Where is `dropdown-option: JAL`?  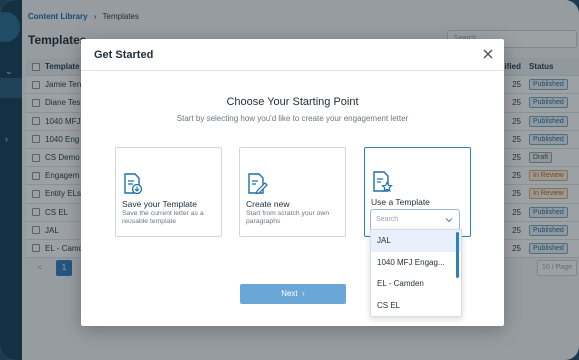
dropdown-option: JAL is located at coordinates (416, 241).